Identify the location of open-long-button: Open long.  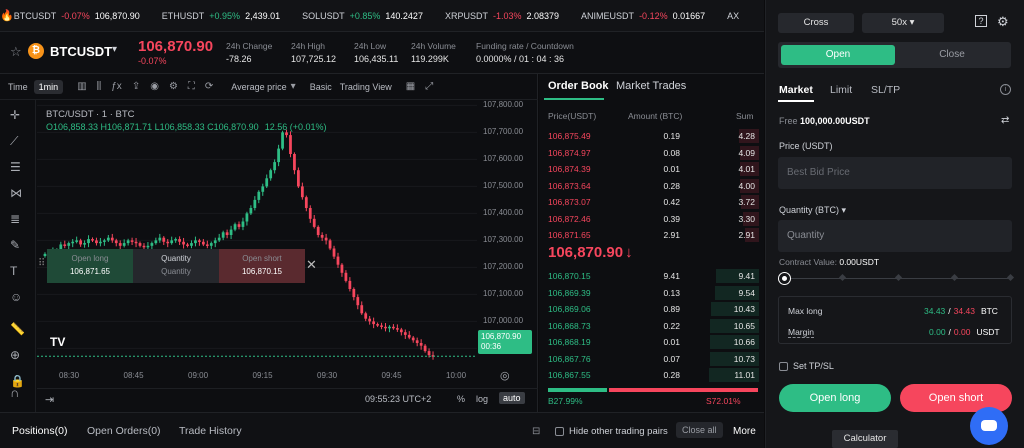
(835, 398).